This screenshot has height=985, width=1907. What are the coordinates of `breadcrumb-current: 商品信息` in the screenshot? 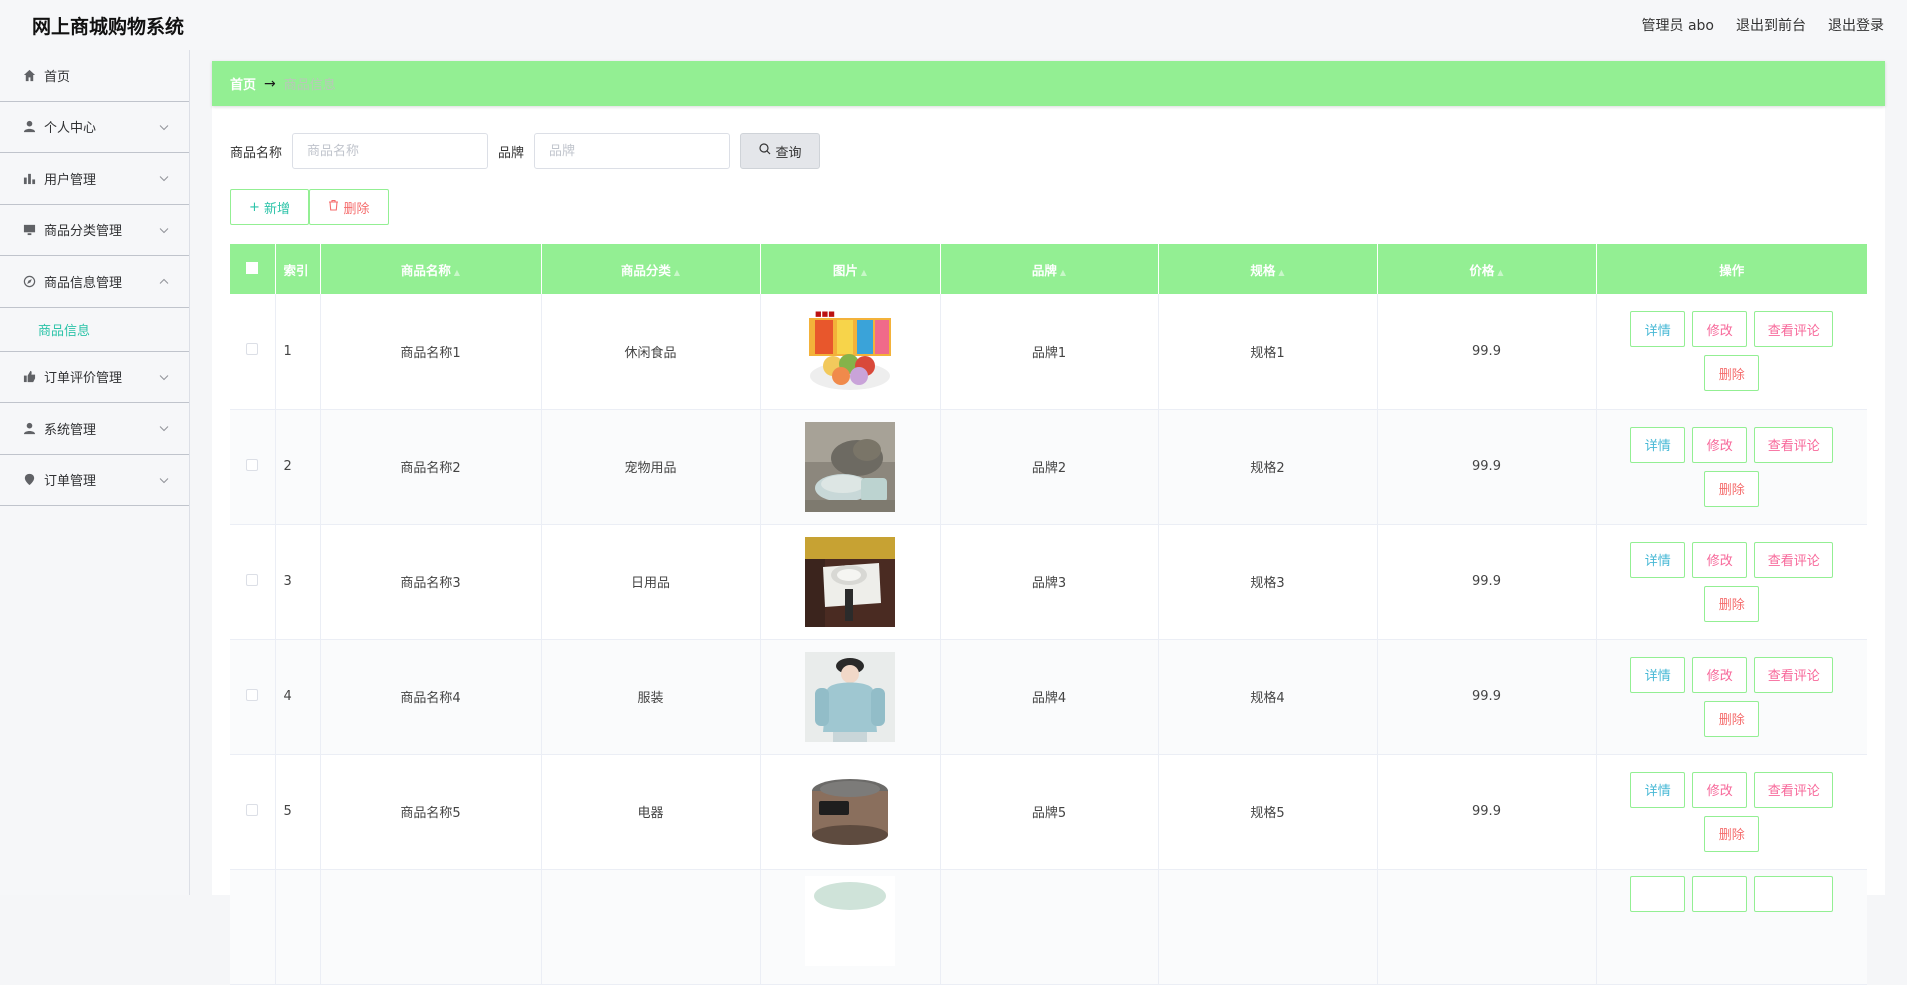 It's located at (309, 85).